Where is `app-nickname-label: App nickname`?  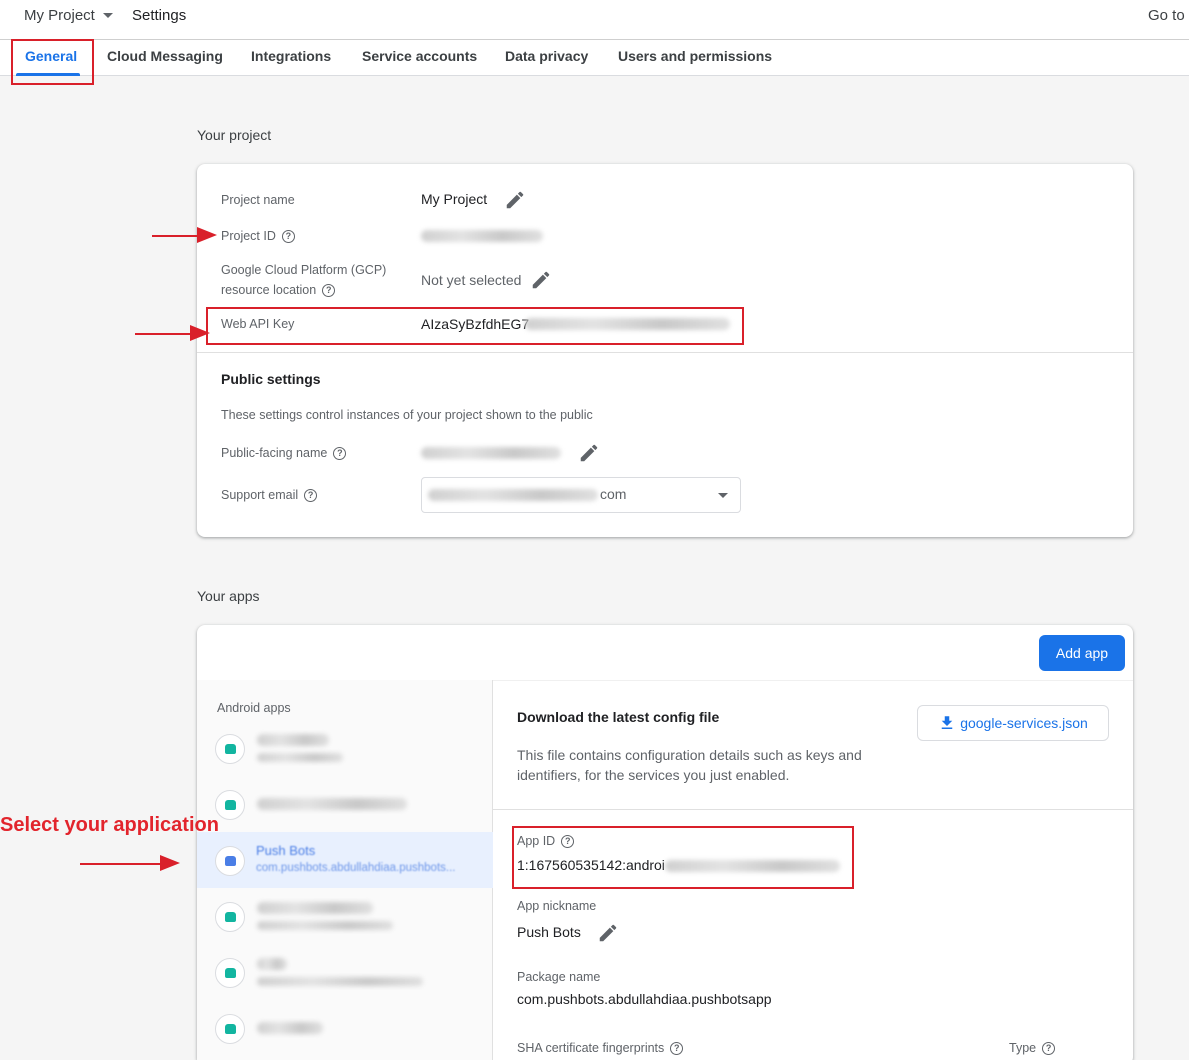 app-nickname-label: App nickname is located at coordinates (557, 906).